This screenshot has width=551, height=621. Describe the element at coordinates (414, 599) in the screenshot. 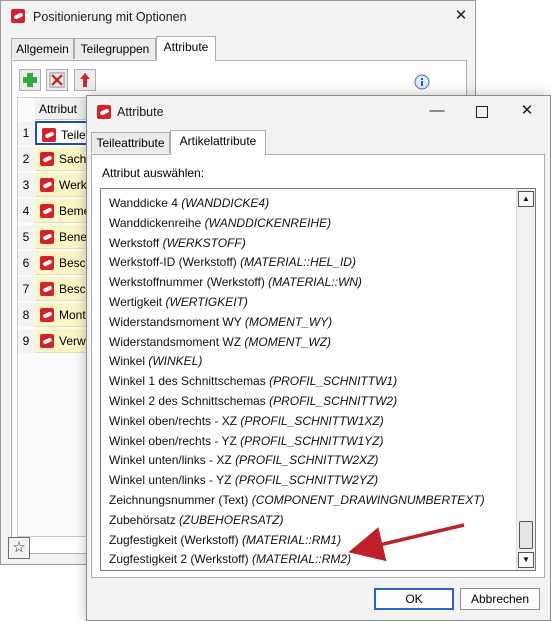

I see `ok-button: OK` at that location.